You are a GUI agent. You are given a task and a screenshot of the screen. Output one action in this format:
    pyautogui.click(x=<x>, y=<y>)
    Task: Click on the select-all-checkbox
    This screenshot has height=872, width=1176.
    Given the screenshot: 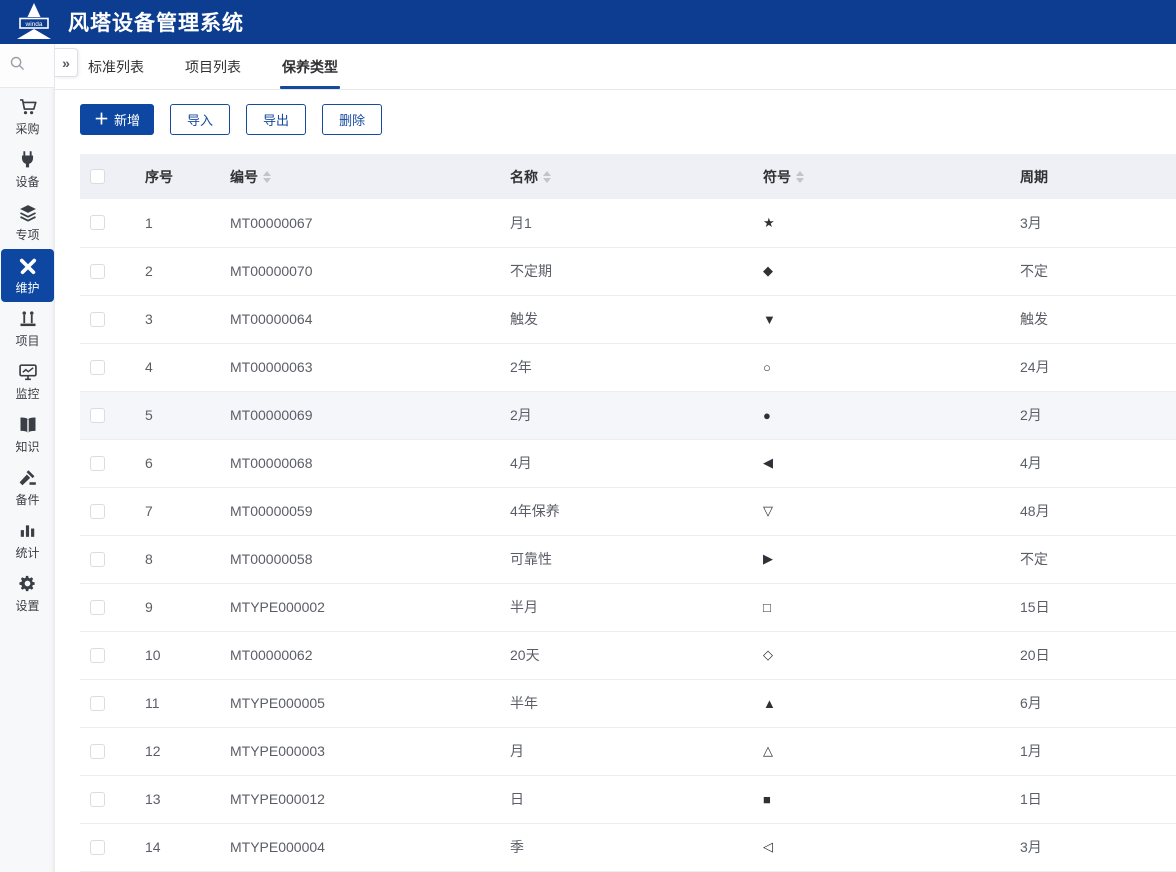 What is the action you would take?
    pyautogui.click(x=97, y=176)
    